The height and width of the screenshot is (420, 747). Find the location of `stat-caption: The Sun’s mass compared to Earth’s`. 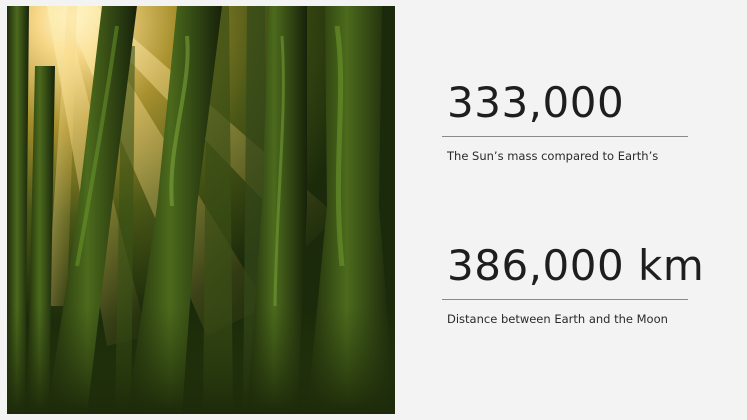

stat-caption: The Sun’s mass compared to Earth’s is located at coordinates (553, 156).